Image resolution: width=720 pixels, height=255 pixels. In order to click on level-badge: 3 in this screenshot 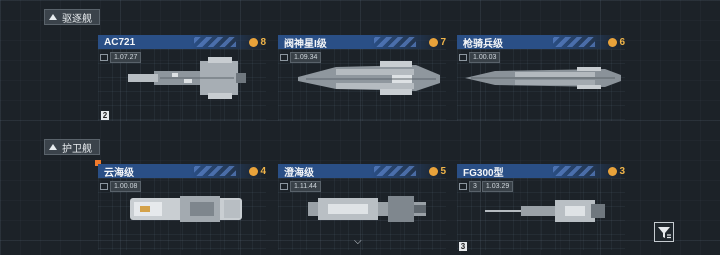, I will do `click(616, 171)`.